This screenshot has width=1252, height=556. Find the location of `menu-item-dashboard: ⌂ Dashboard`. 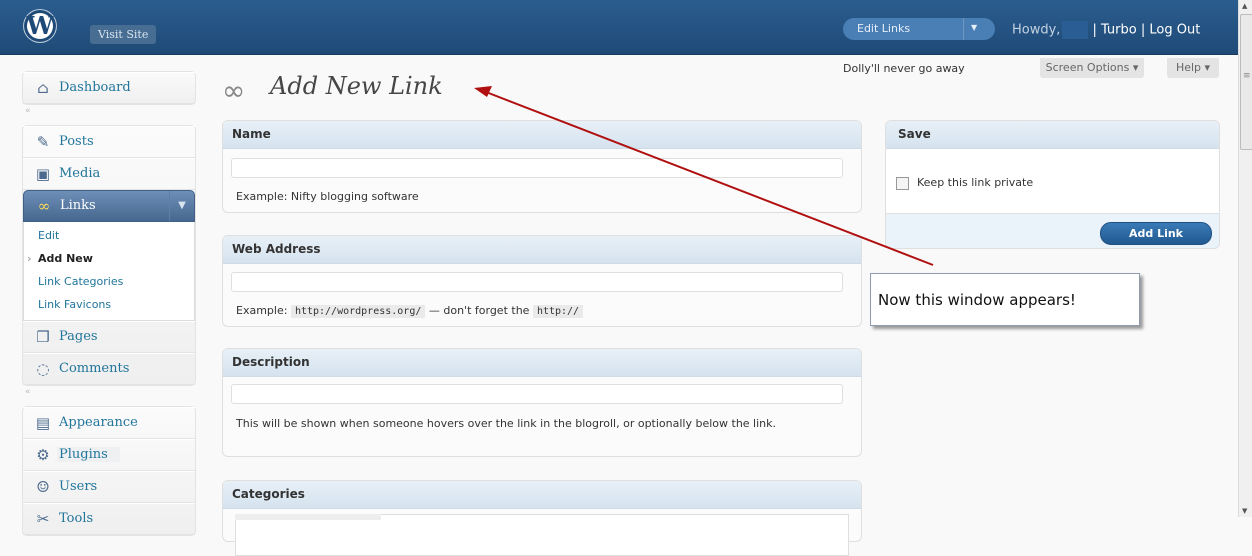

menu-item-dashboard: ⌂ Dashboard is located at coordinates (109, 88).